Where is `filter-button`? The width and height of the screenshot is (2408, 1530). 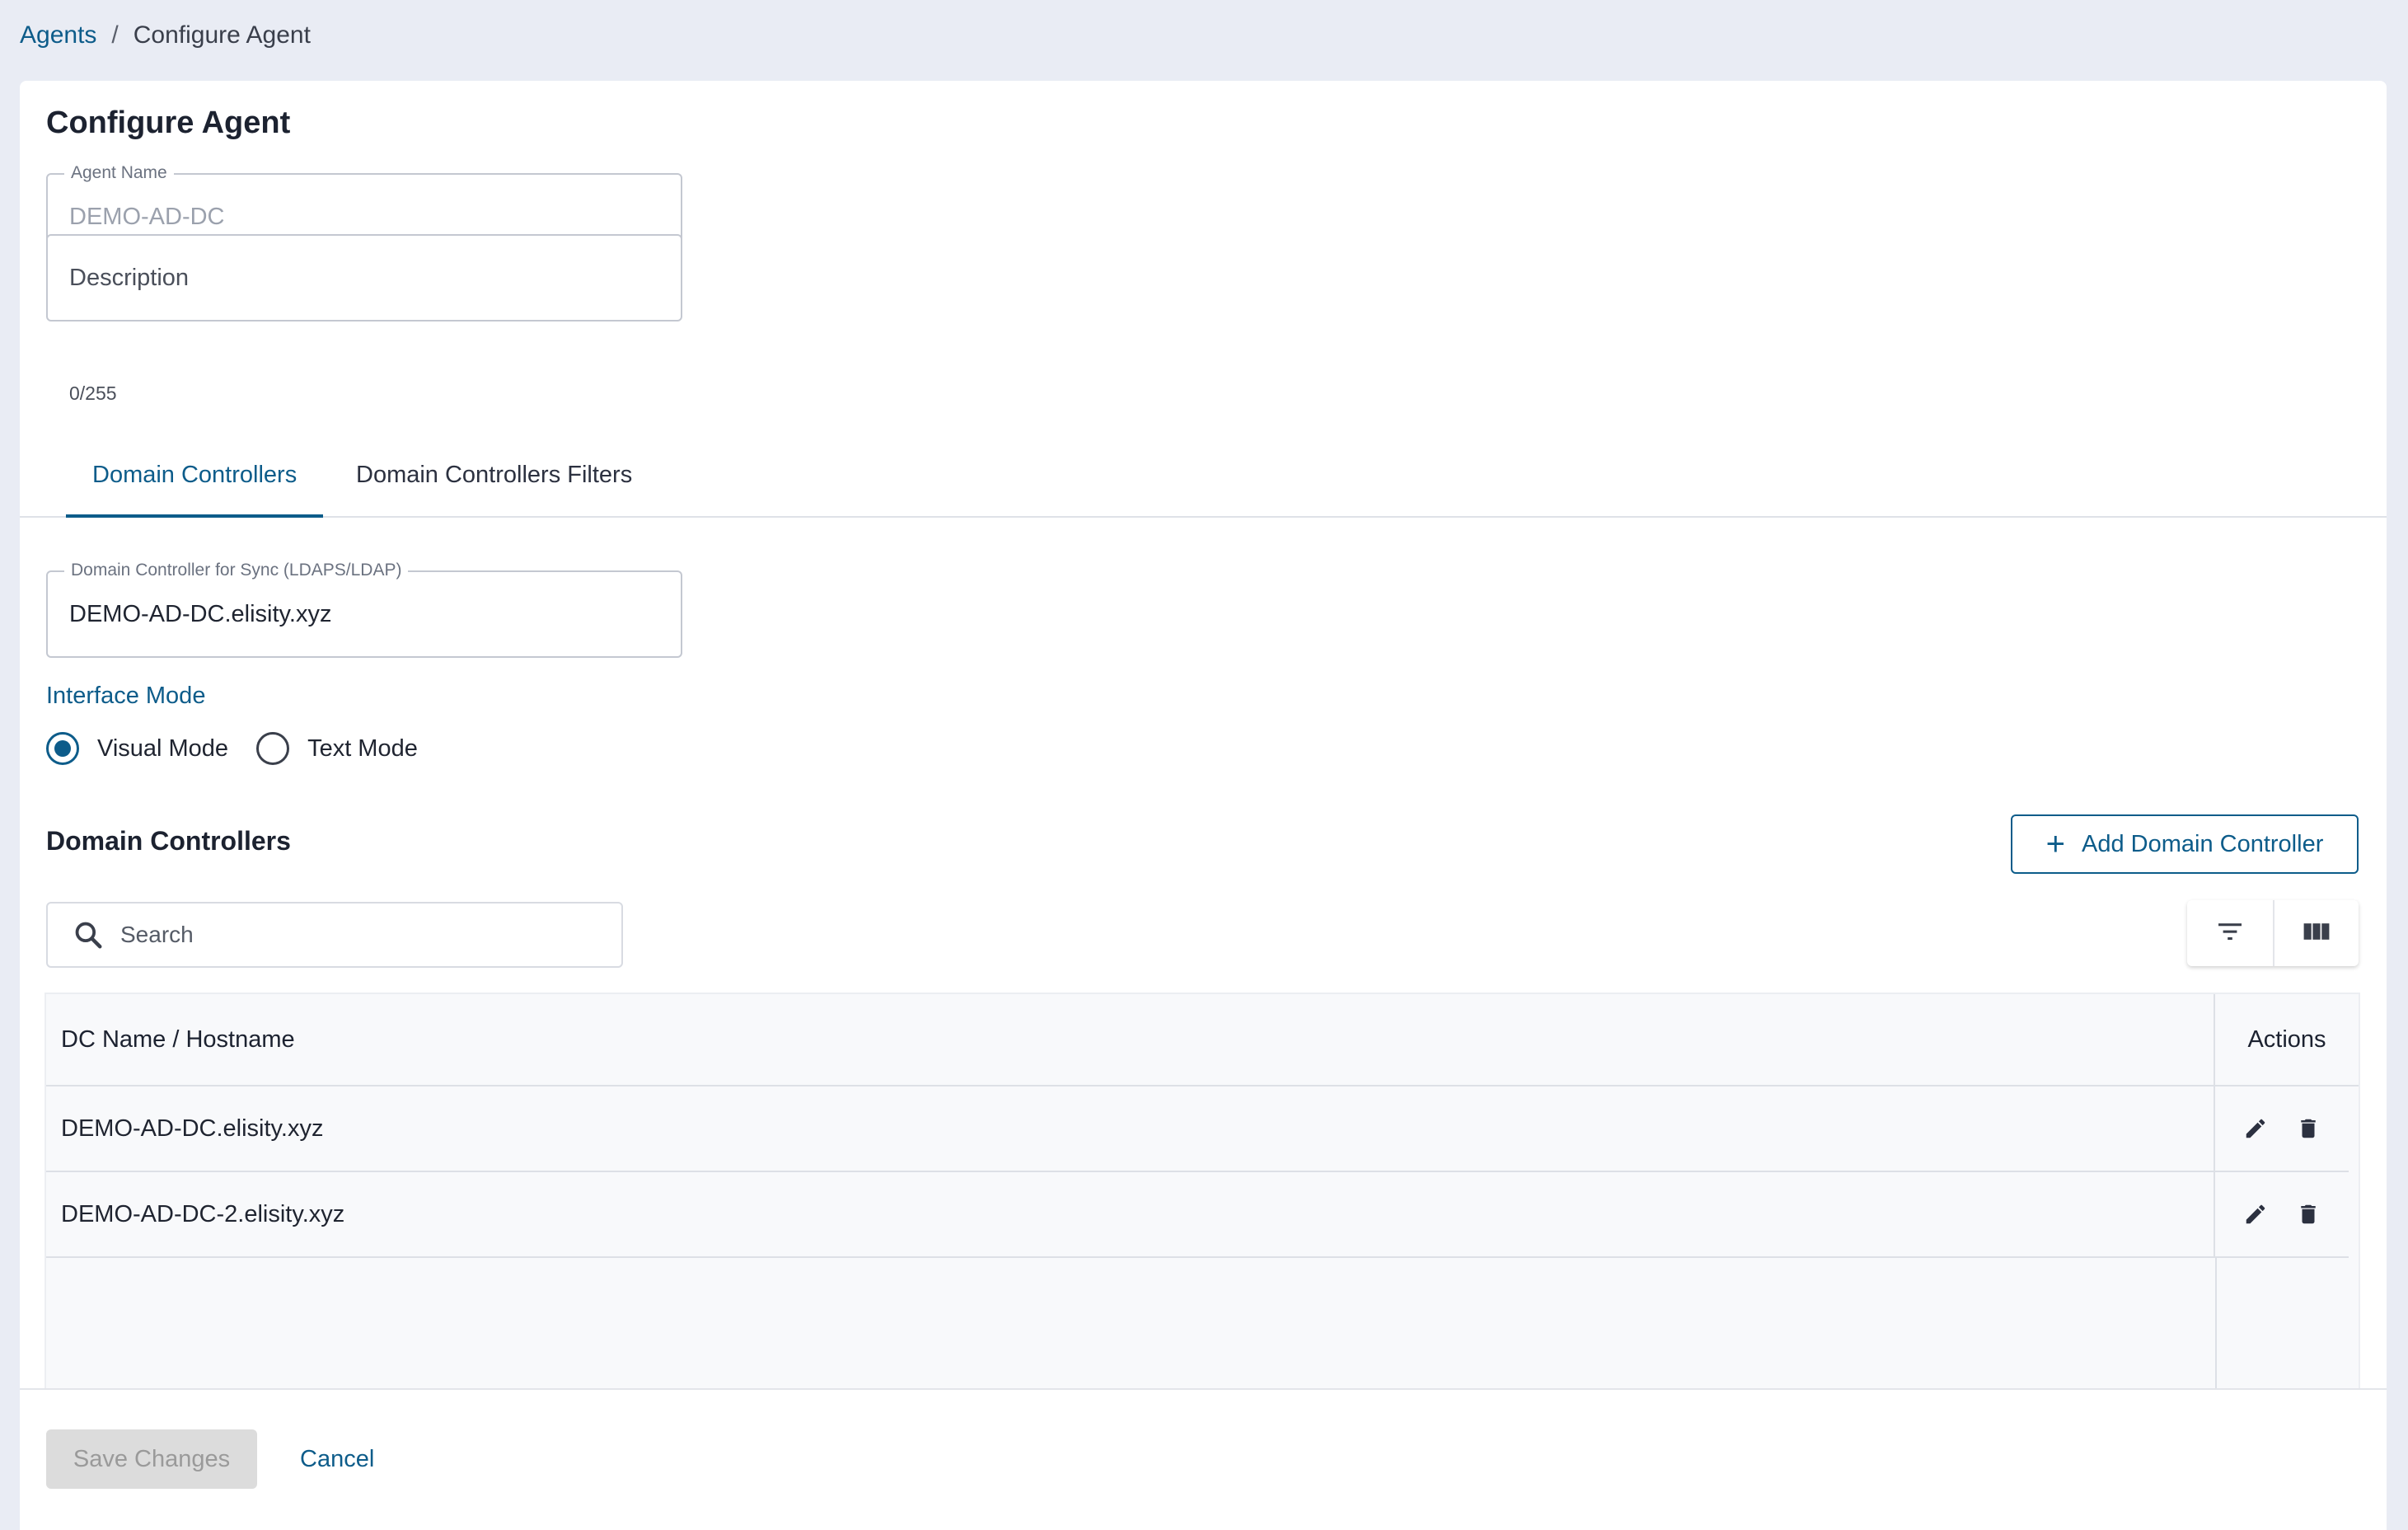 filter-button is located at coordinates (2230, 933).